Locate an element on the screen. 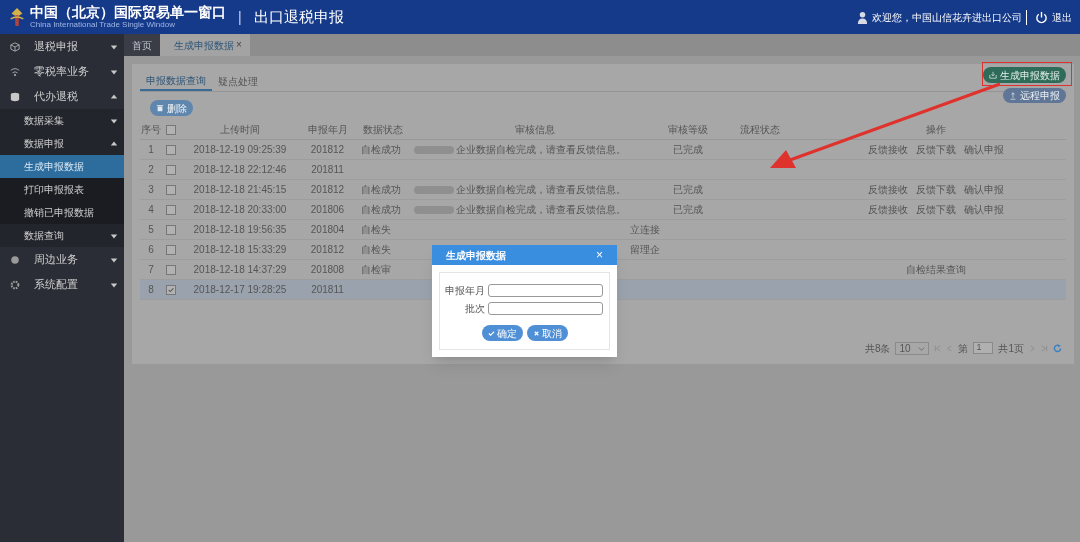 The width and height of the screenshot is (1080, 542). table-cell-text: 201806 is located at coordinates (327, 210).